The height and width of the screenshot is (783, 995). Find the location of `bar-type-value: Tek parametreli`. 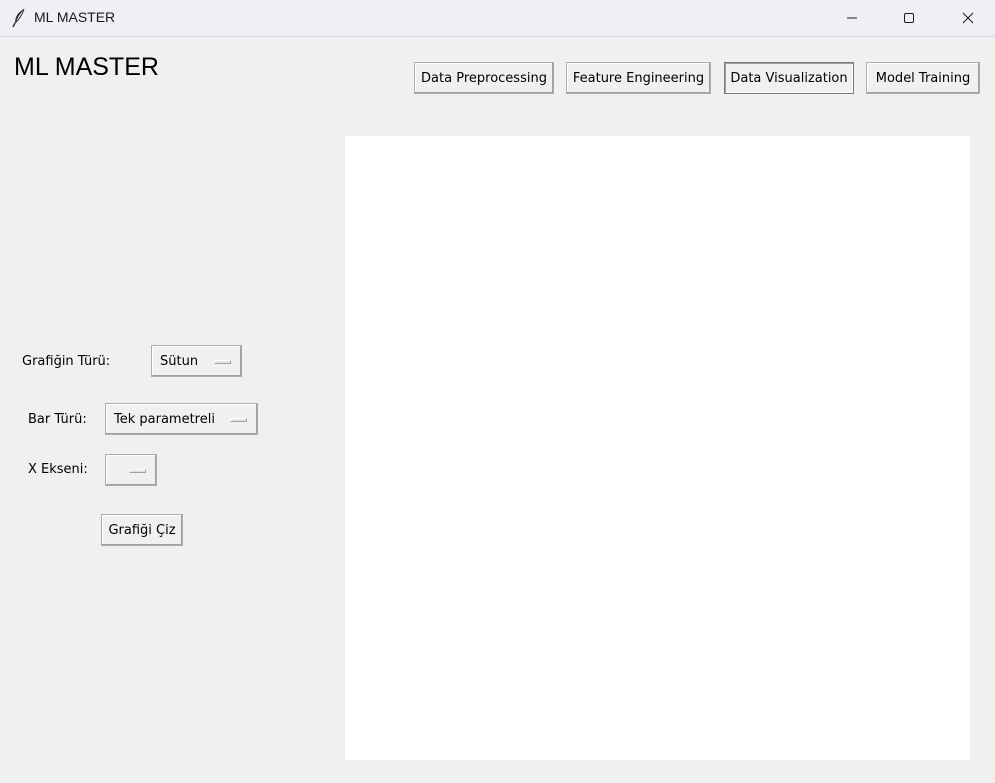

bar-type-value: Tek parametreli is located at coordinates (164, 419).